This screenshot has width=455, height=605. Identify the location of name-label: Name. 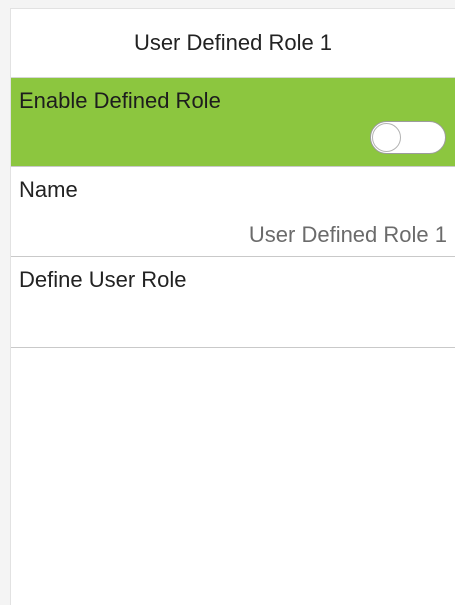
(48, 189).